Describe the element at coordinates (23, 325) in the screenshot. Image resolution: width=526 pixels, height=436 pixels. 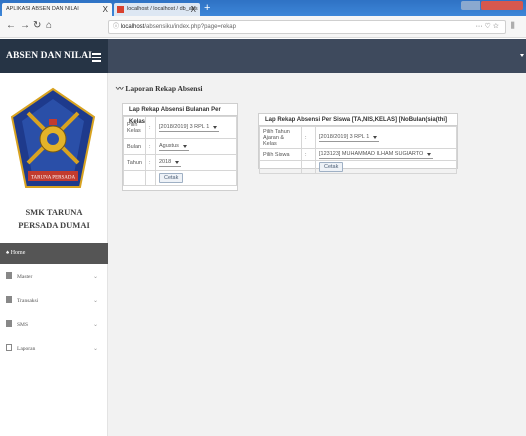
I see `sidebar-item-label: SMS` at that location.